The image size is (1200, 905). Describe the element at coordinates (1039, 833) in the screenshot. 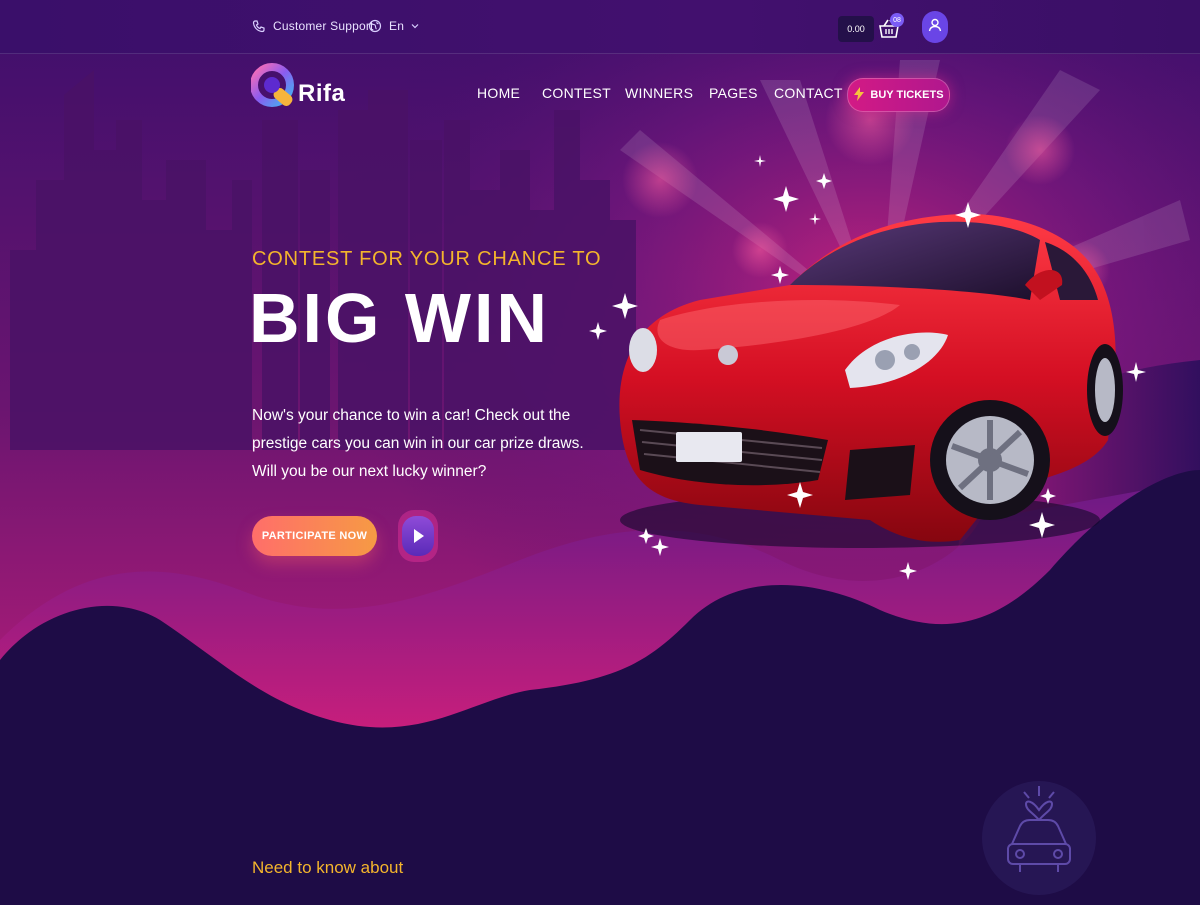

I see `gift-car-icon` at that location.